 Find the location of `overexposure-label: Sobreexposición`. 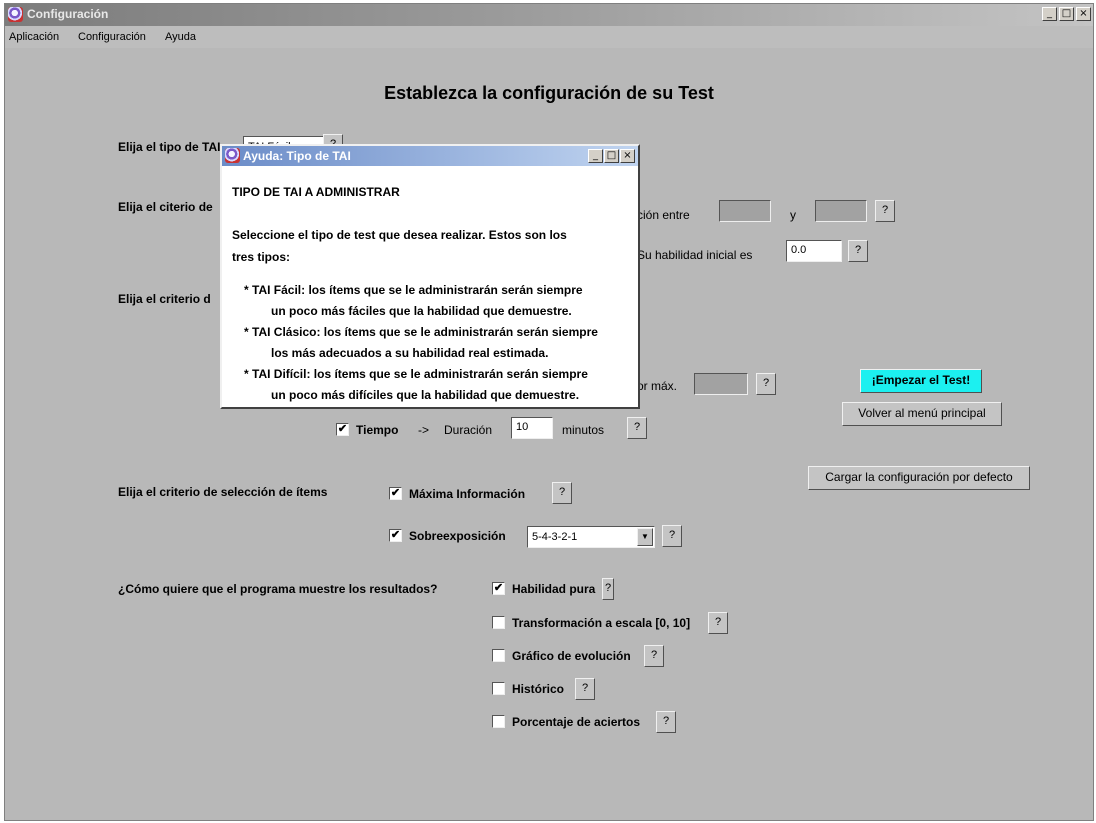

overexposure-label: Sobreexposición is located at coordinates (457, 536).